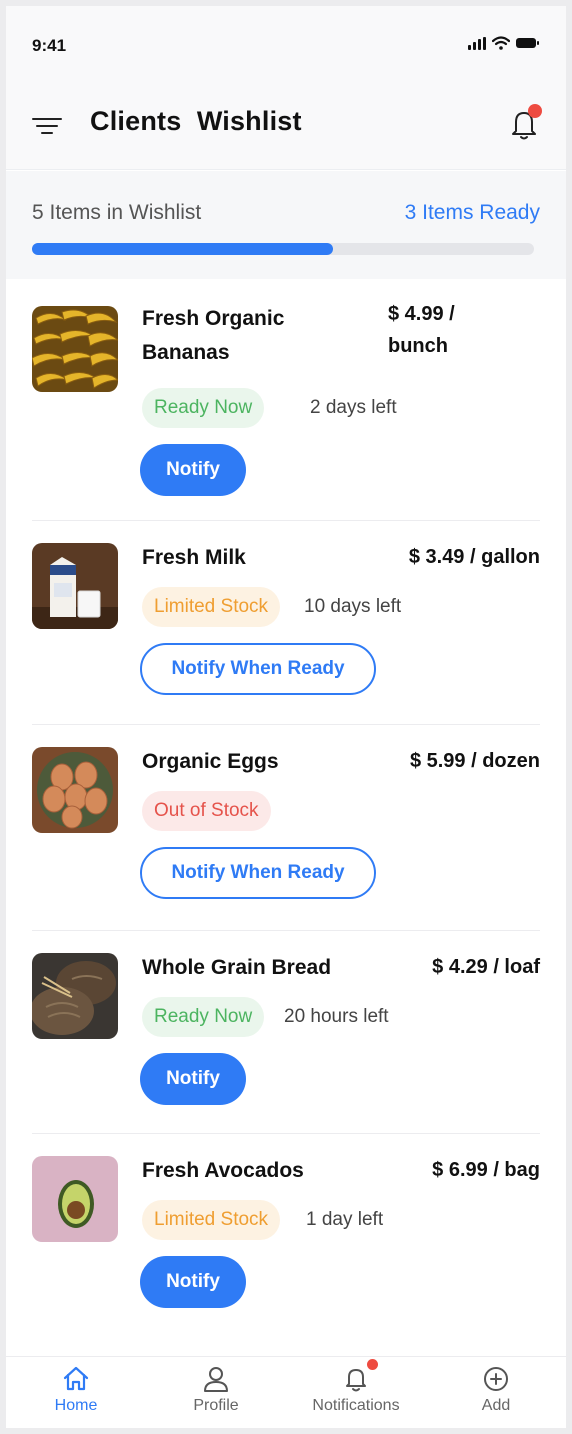 The image size is (572, 1434). Describe the element at coordinates (216, 1379) in the screenshot. I see `user-icon` at that location.